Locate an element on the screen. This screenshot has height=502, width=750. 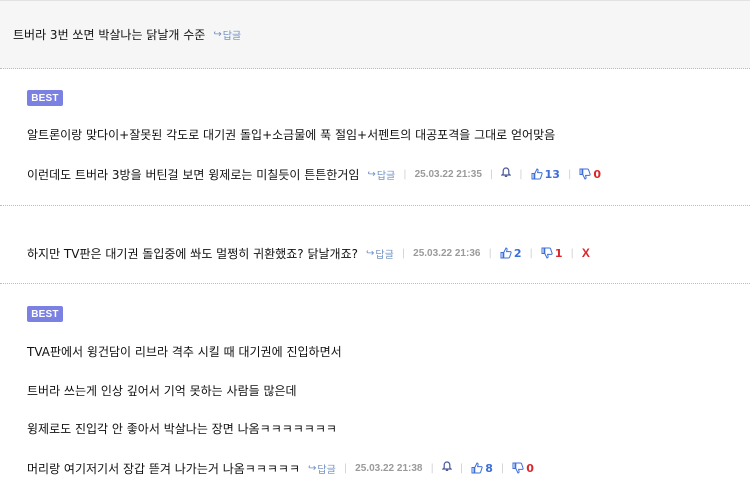
comment-date: 25.03.22 21:38 is located at coordinates (389, 468).